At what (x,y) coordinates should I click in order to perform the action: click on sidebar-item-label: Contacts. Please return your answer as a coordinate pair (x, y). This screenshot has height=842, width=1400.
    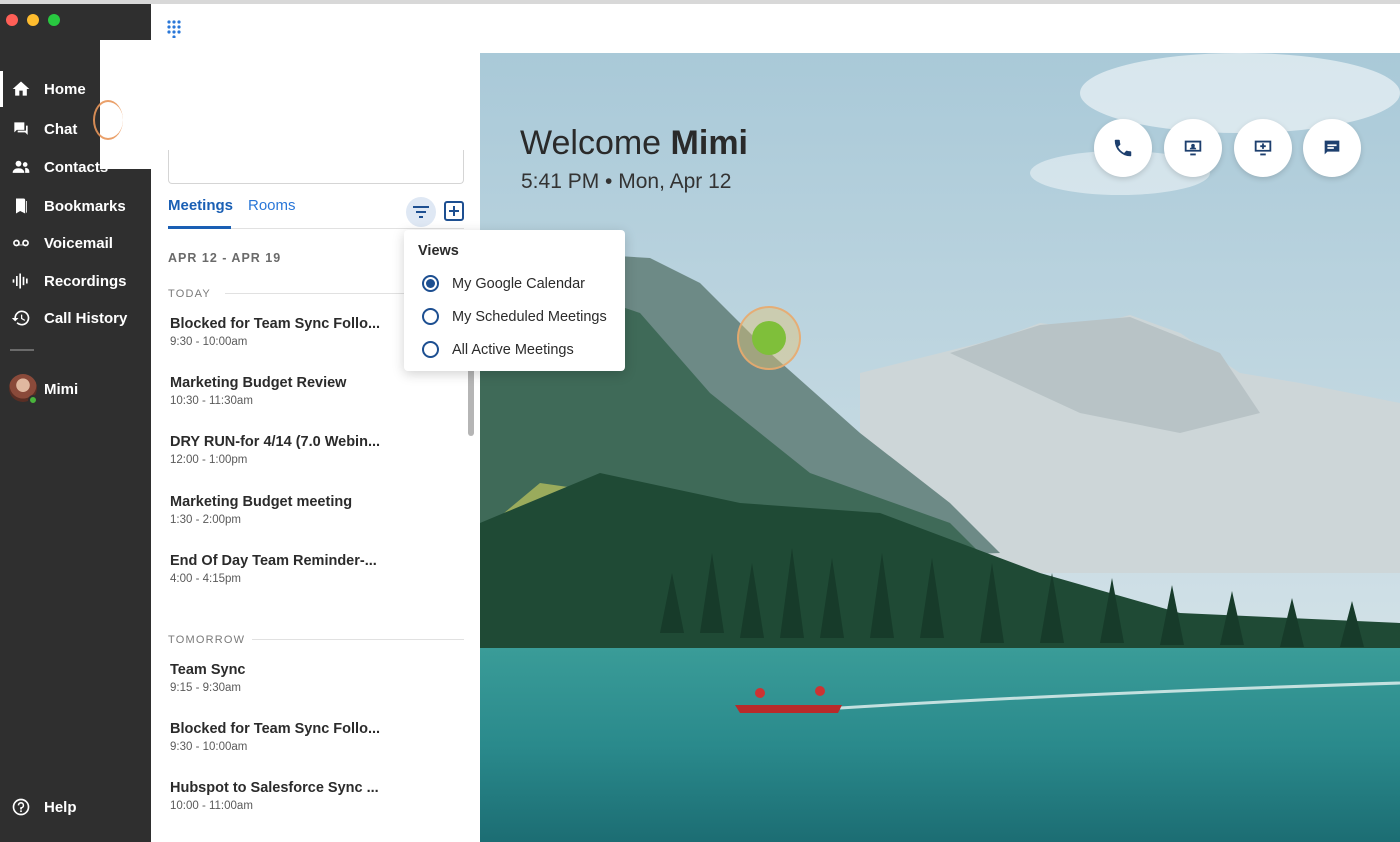
    Looking at the image, I should click on (76, 167).